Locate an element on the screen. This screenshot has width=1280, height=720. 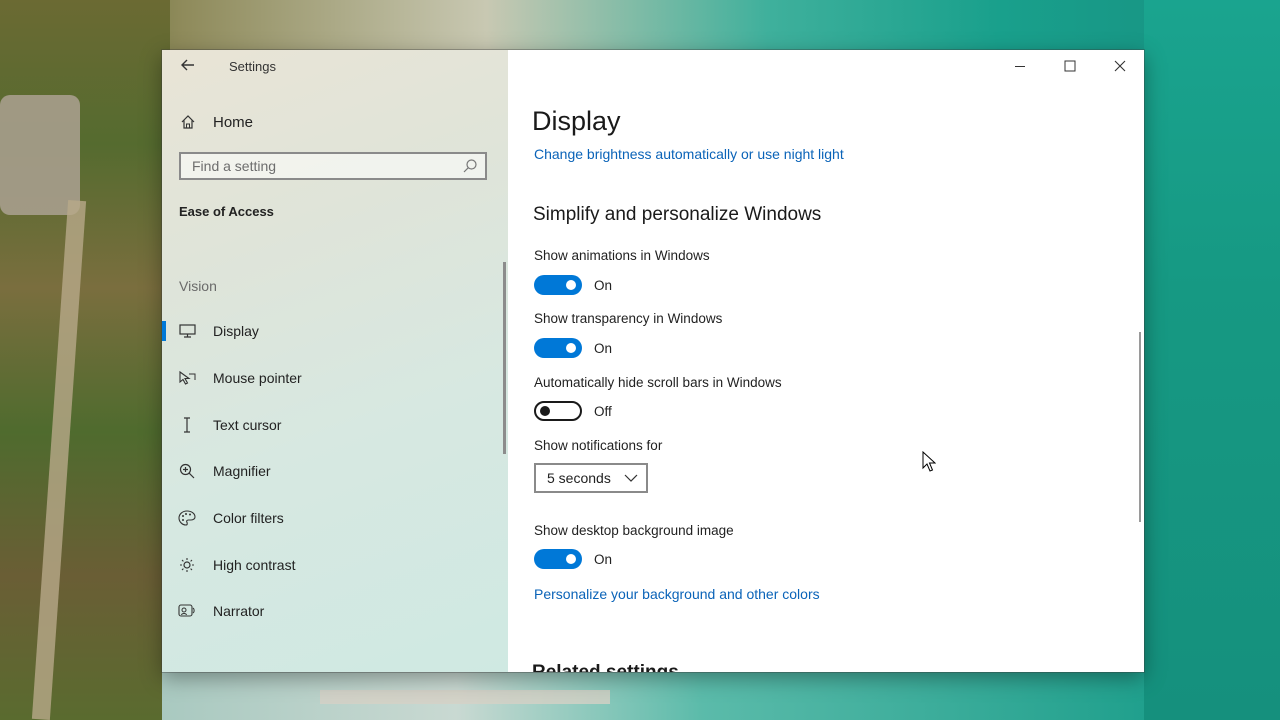
search-input is located at coordinates (321, 166).